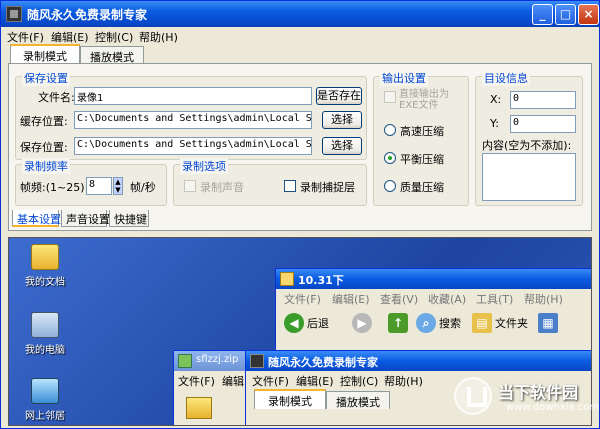 The height and width of the screenshot is (429, 600). Describe the element at coordinates (473, 396) in the screenshot. I see `download-logo-icon` at that location.